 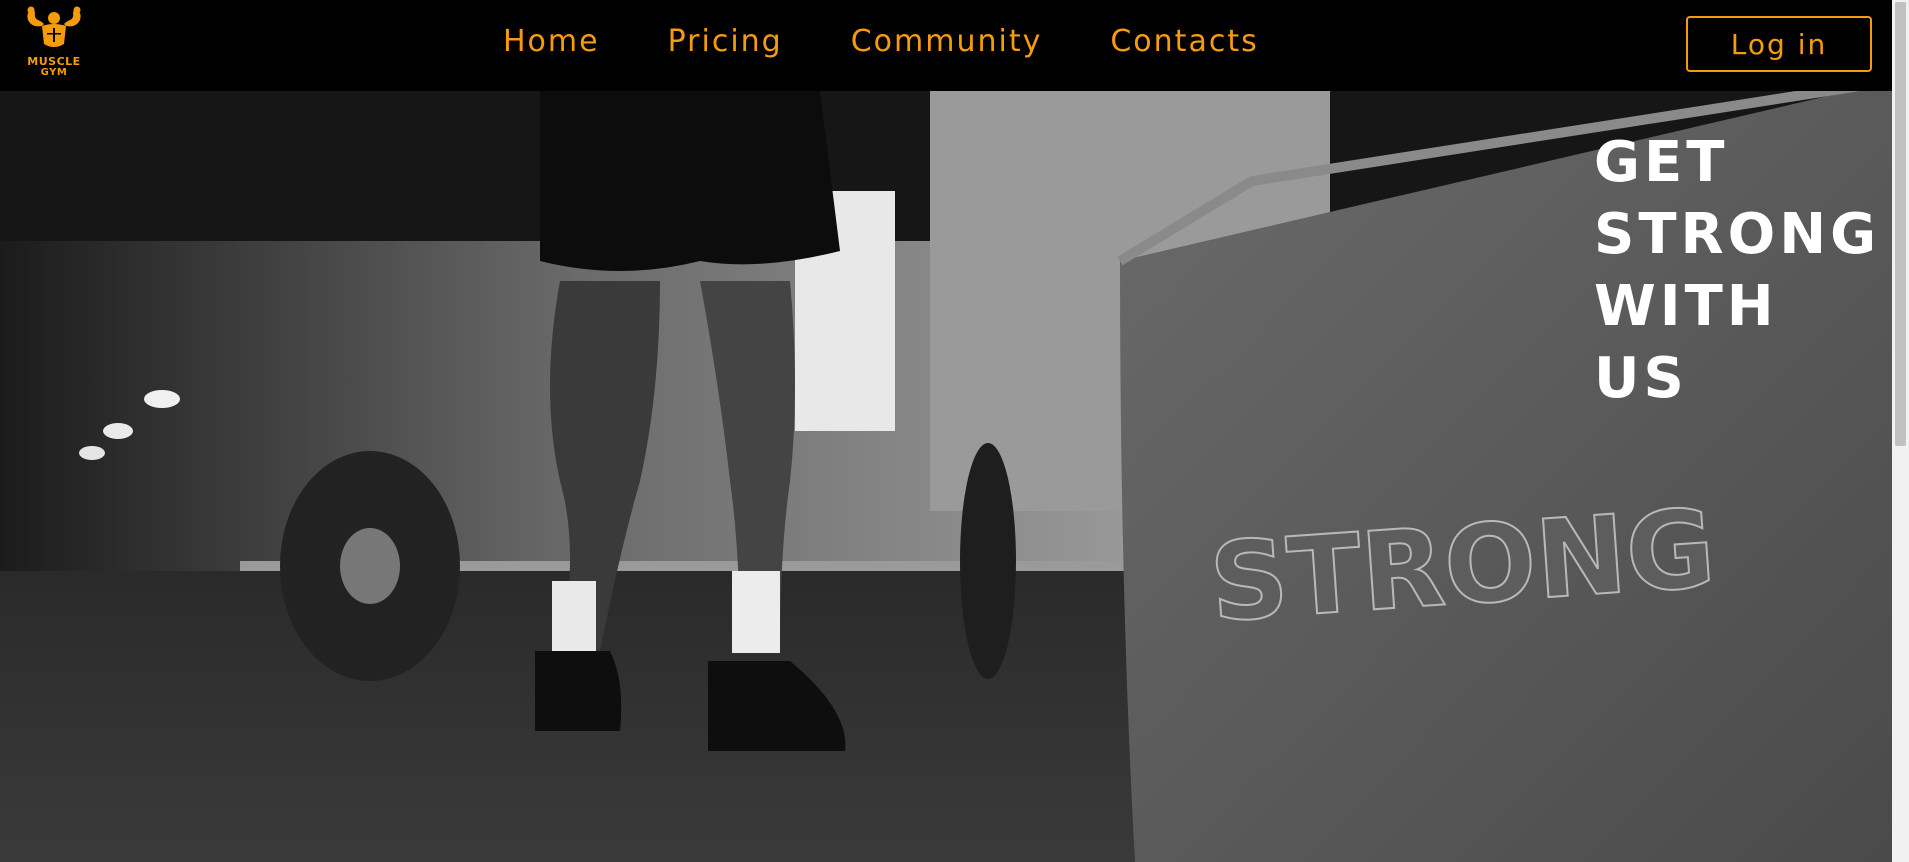 I want to click on nav-pricing-link: Pricing, so click(x=725, y=41).